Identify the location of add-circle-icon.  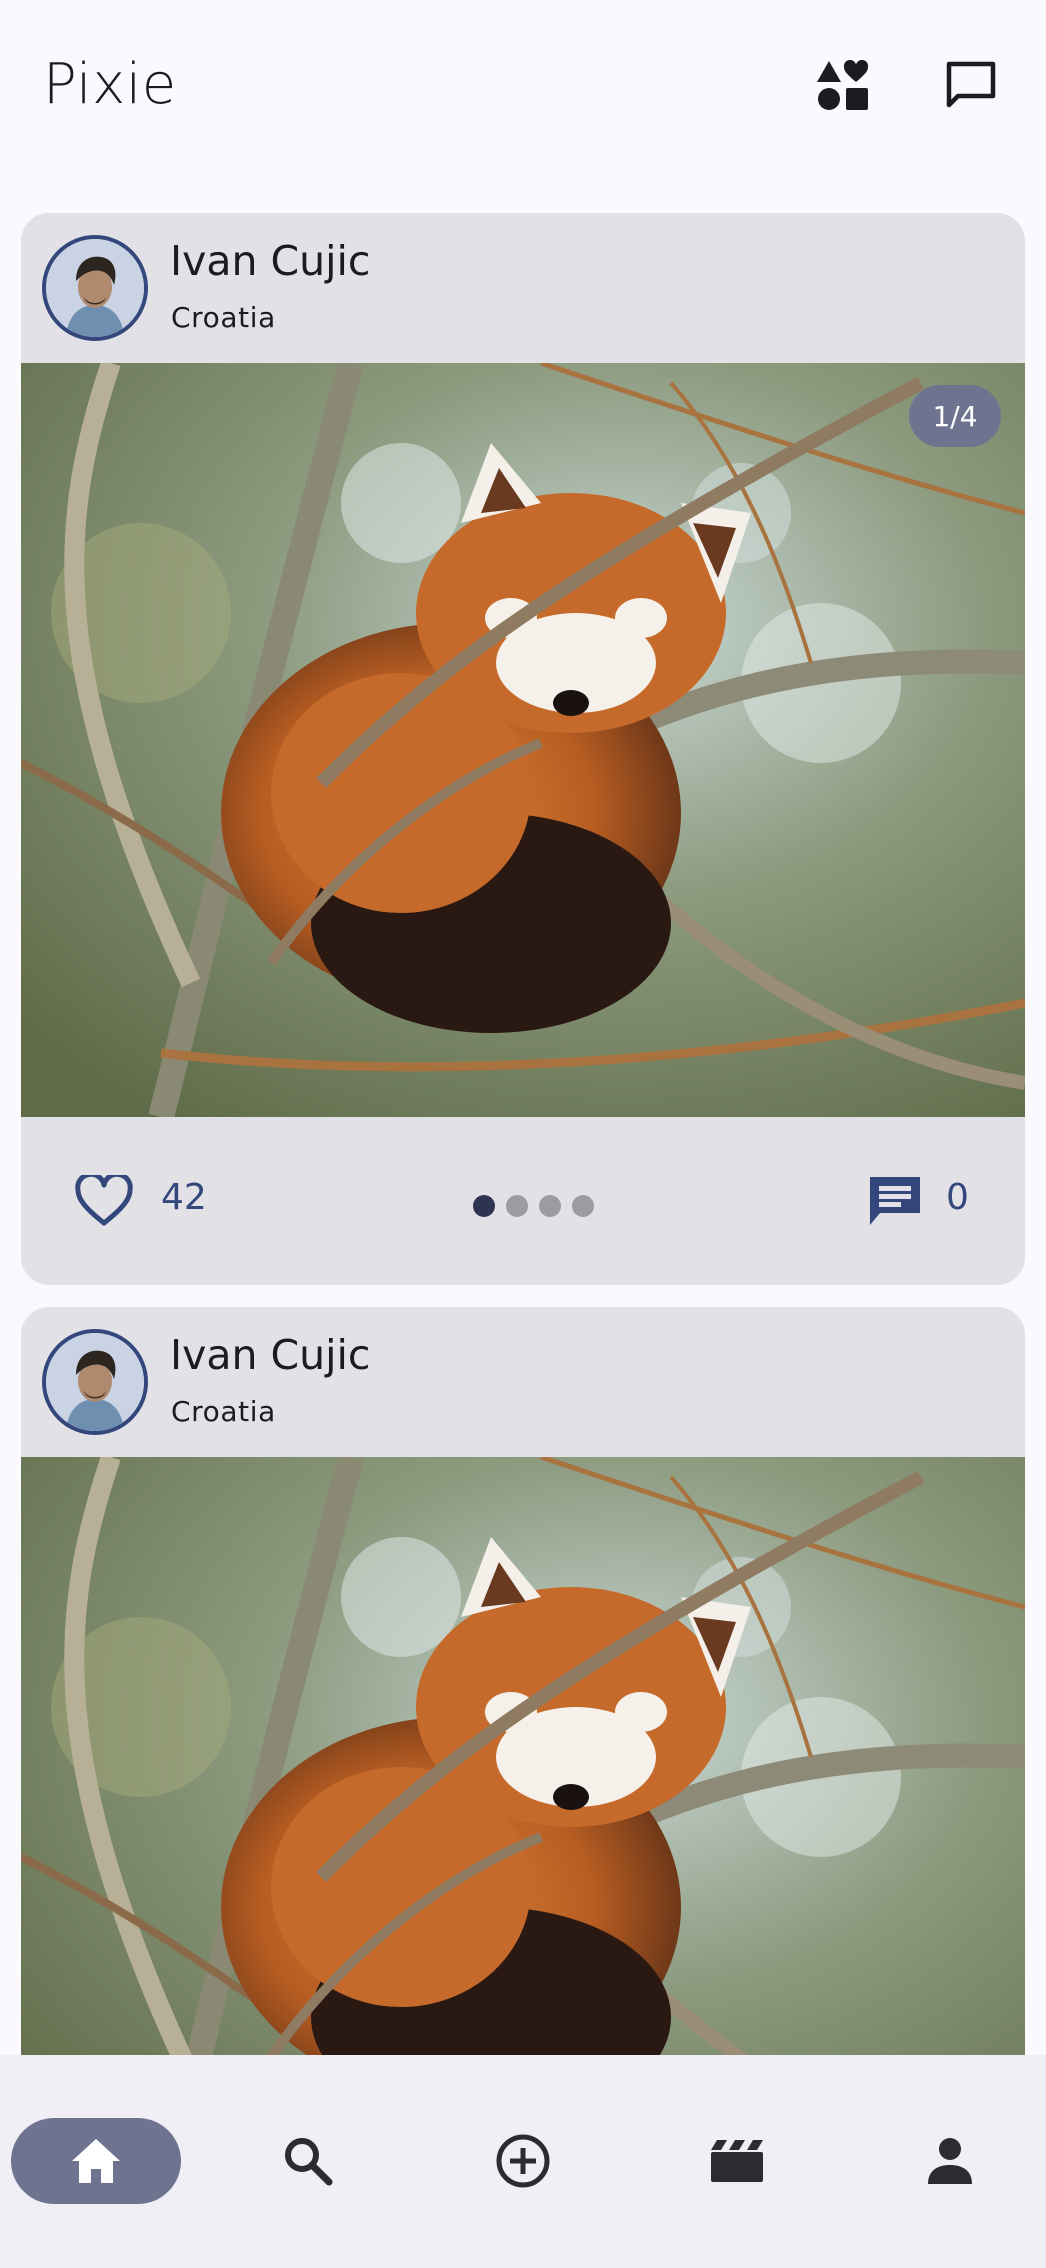
(523, 2161).